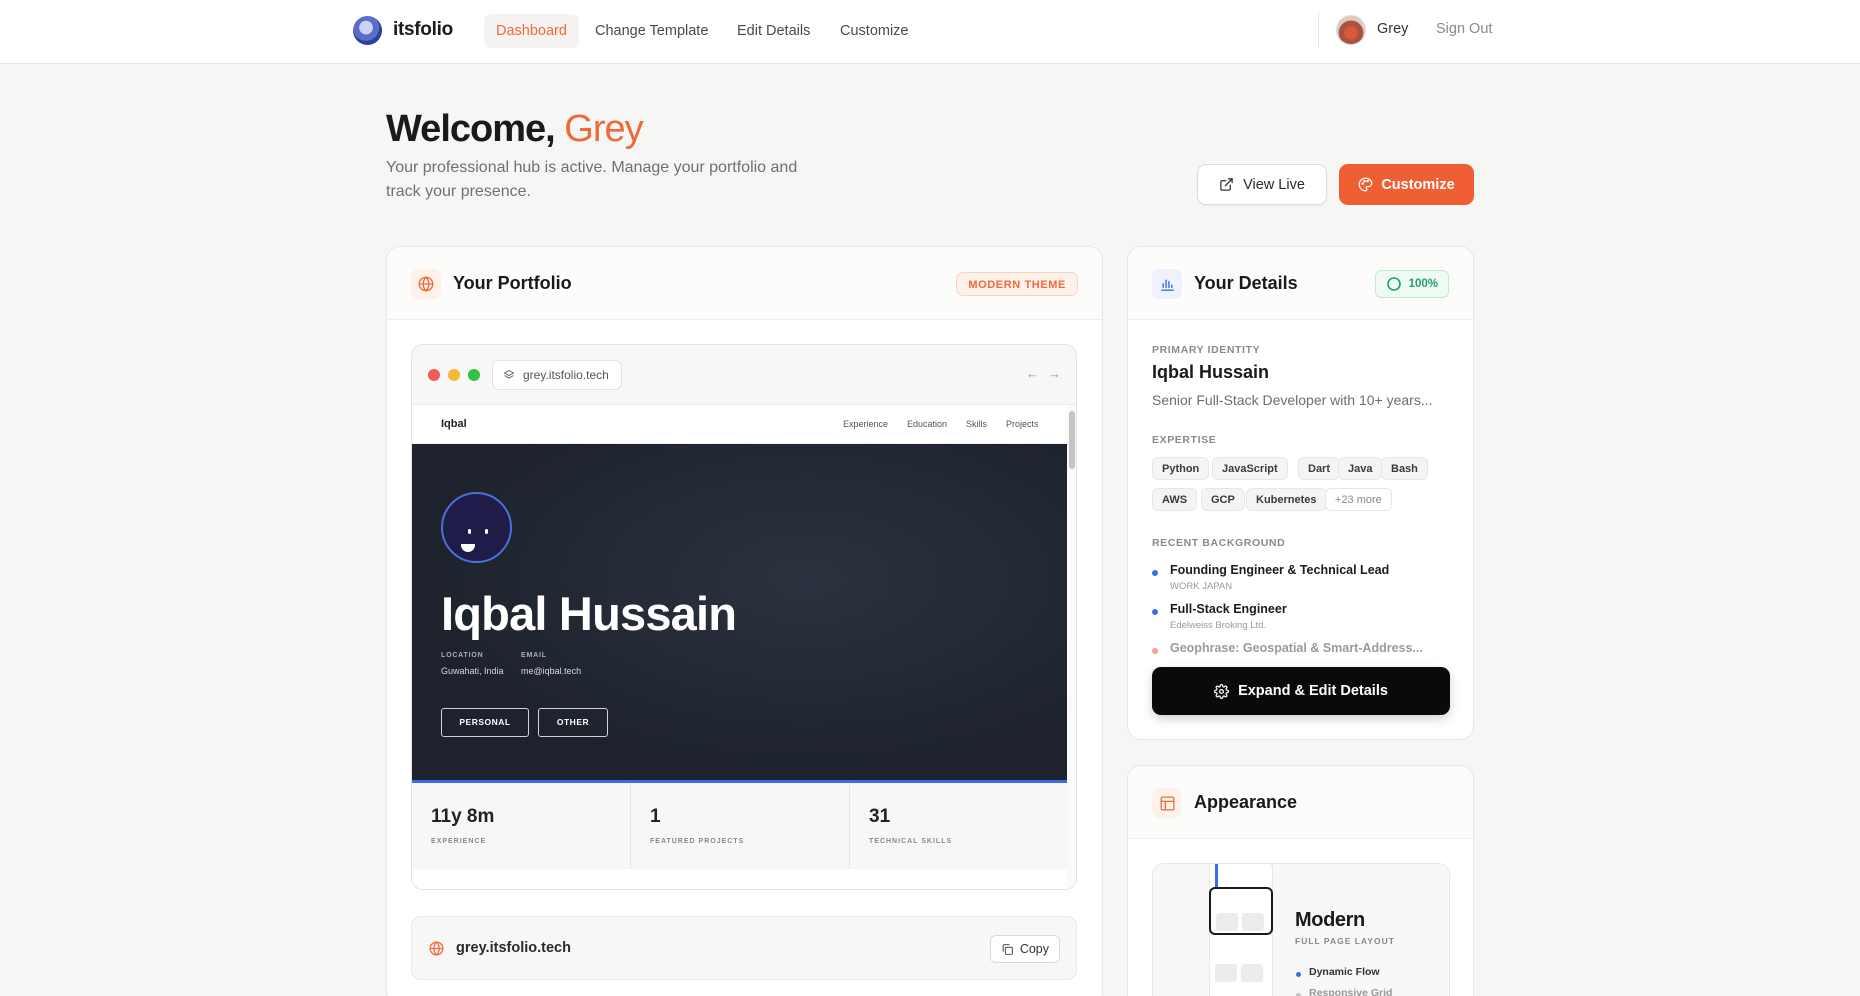 Image resolution: width=1860 pixels, height=996 pixels. Describe the element at coordinates (1358, 499) in the screenshot. I see `more-skills-tag: +23 more` at that location.